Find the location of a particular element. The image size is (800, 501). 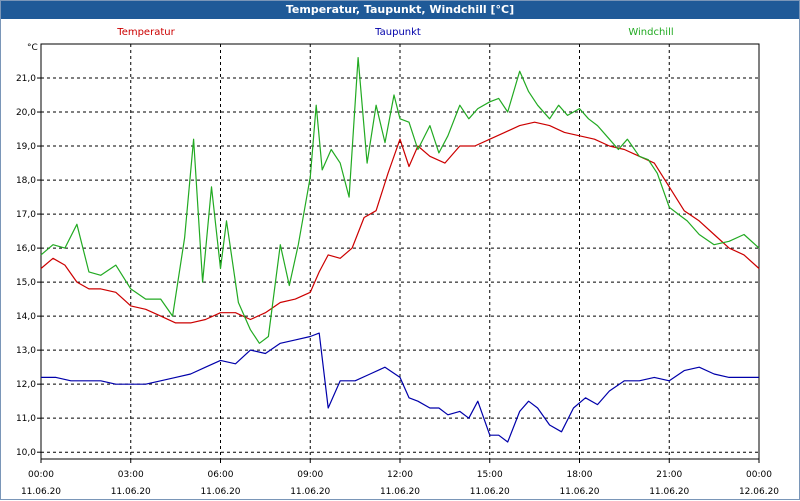

y-tick-label: 17,0 is located at coordinates (26, 215).